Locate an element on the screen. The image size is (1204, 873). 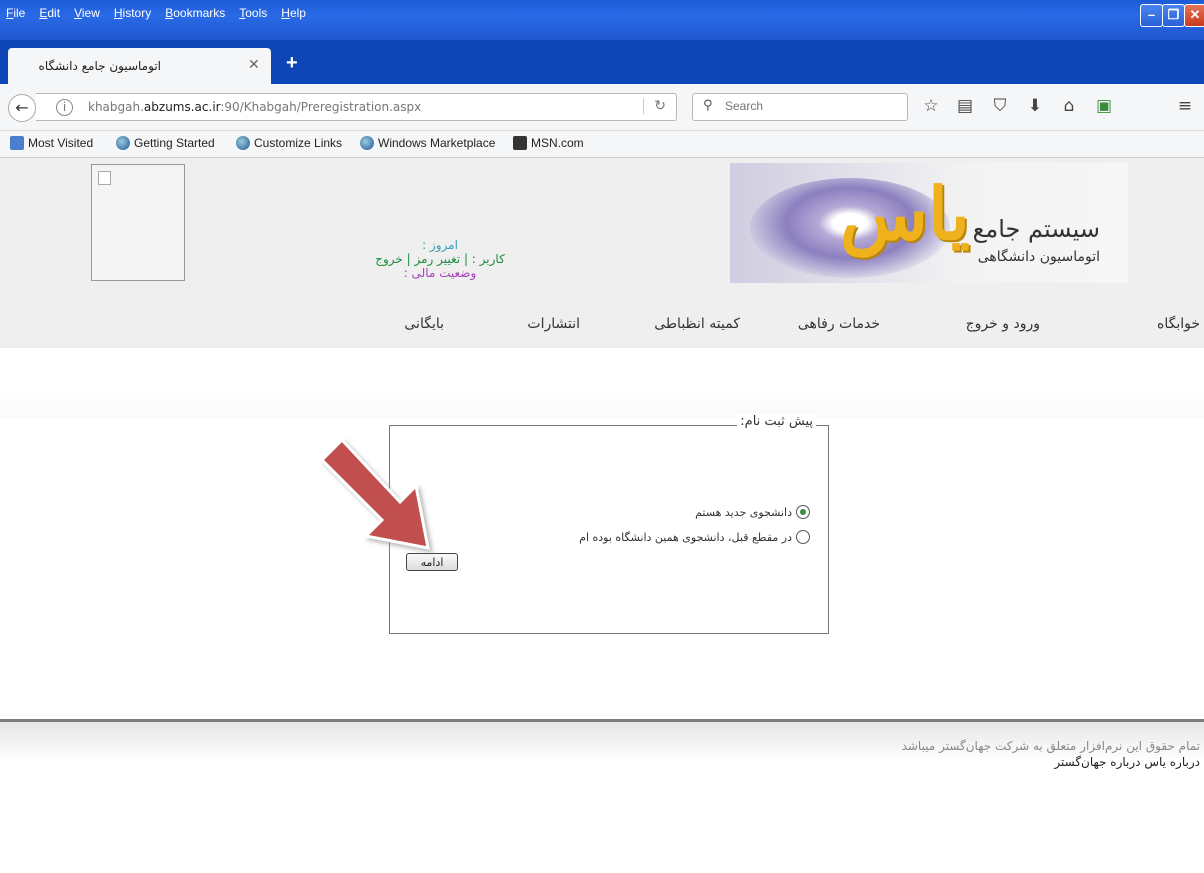
content-area is located at coordinates (602, 383).